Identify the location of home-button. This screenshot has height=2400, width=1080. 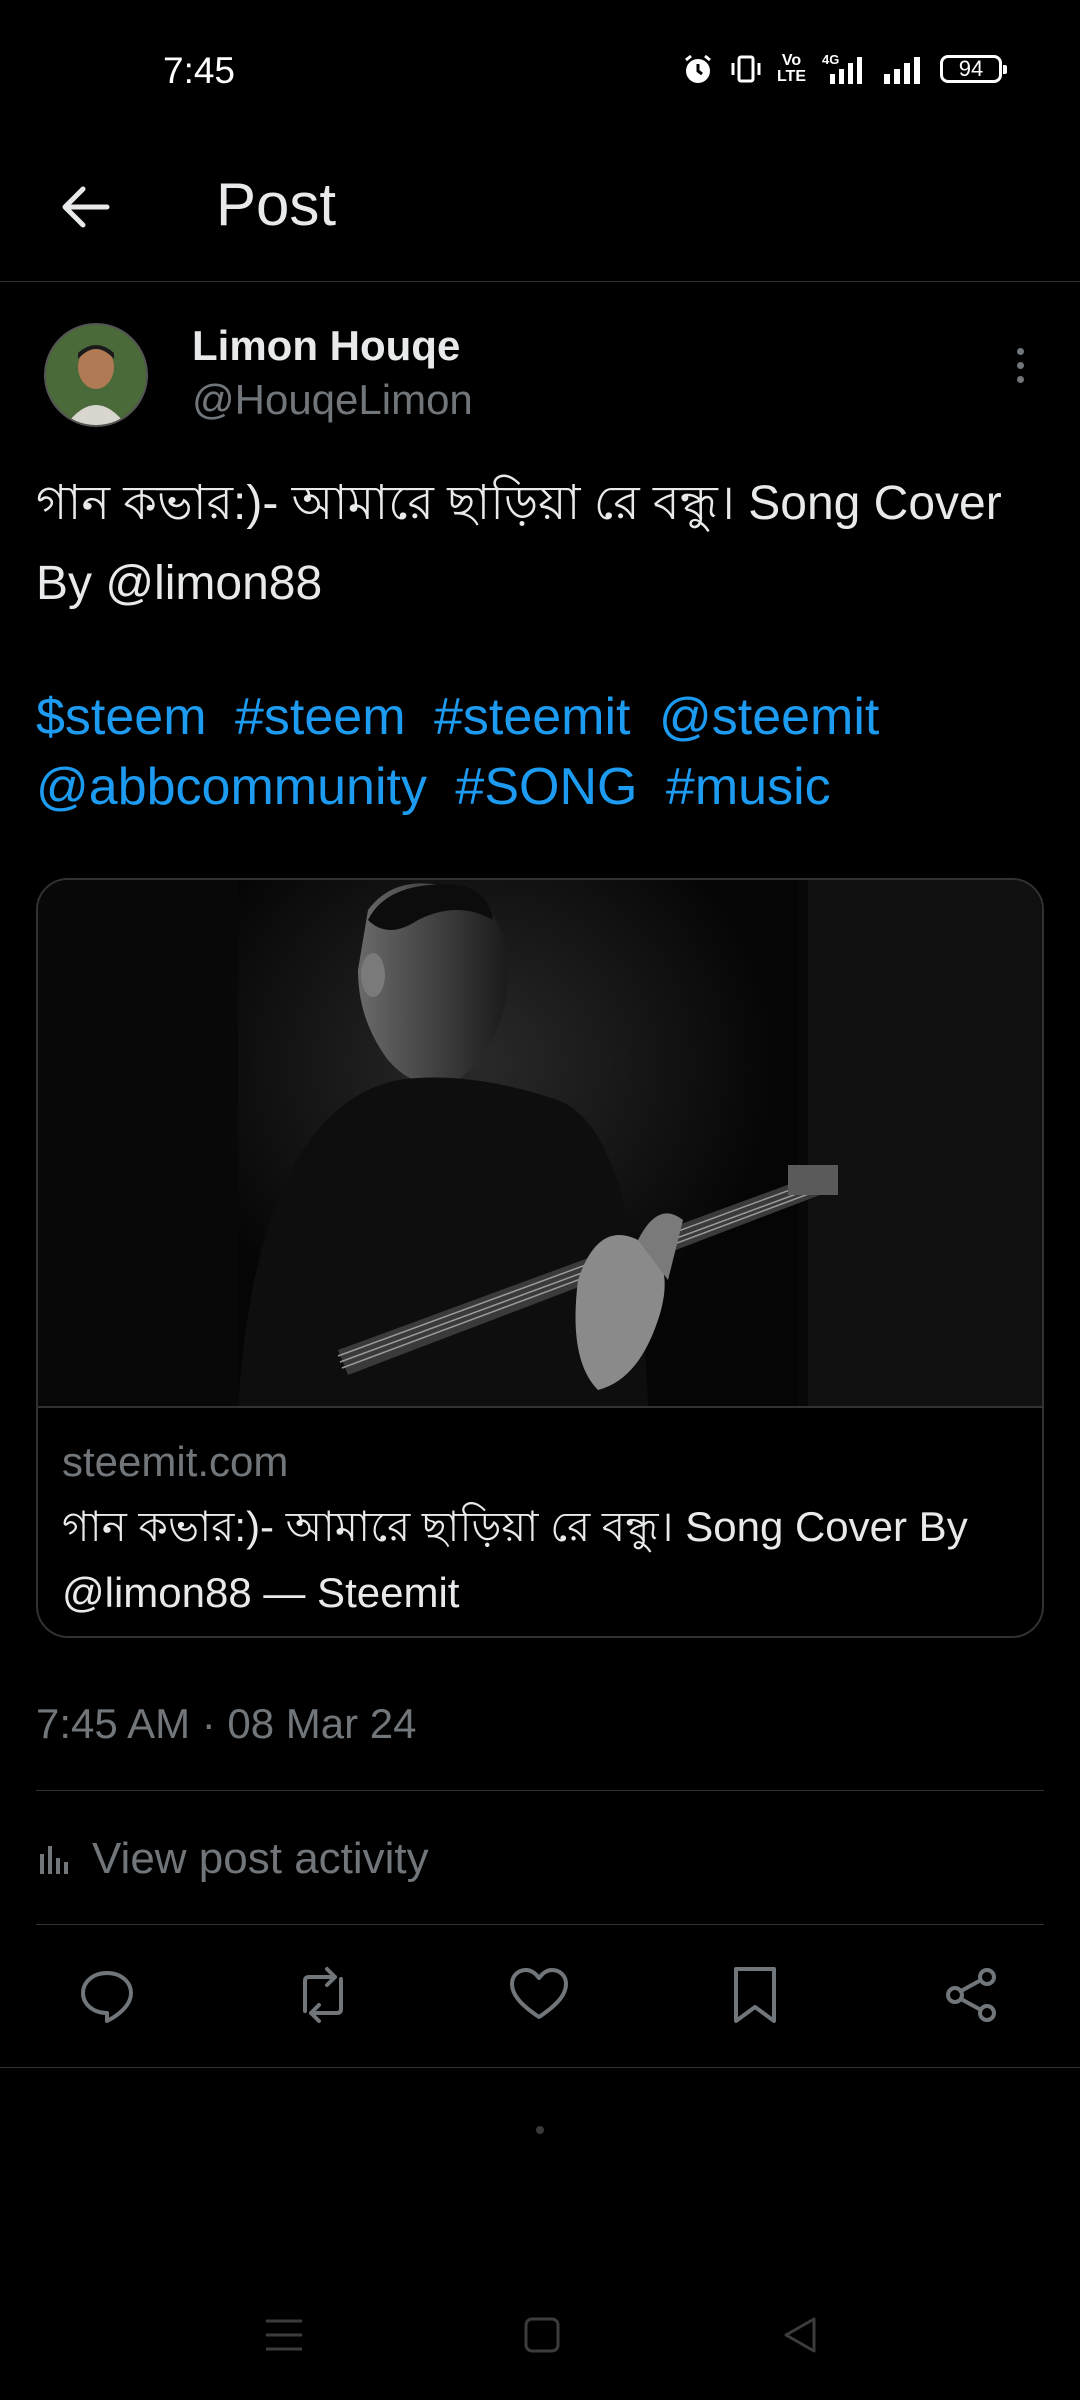
(542, 2335).